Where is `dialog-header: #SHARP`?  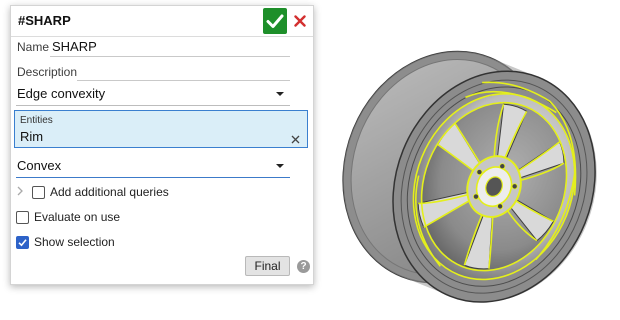 dialog-header: #SHARP is located at coordinates (162, 21).